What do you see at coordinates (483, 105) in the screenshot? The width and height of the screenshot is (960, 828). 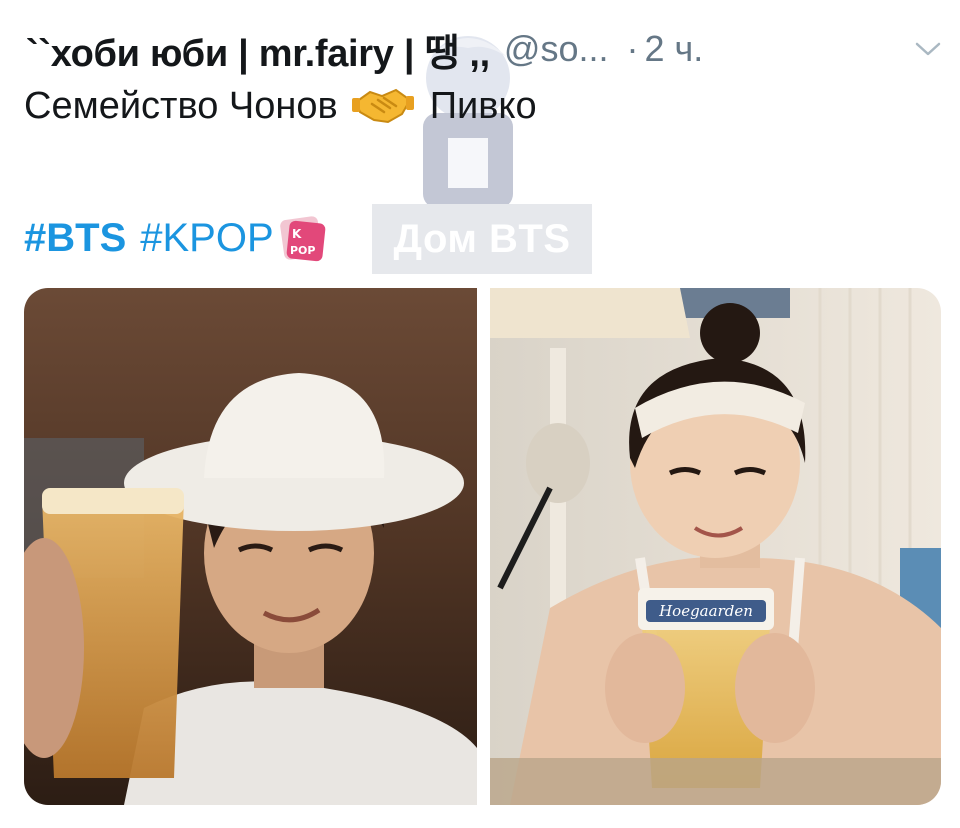 I see `tweet-text-after: Пивко` at bounding box center [483, 105].